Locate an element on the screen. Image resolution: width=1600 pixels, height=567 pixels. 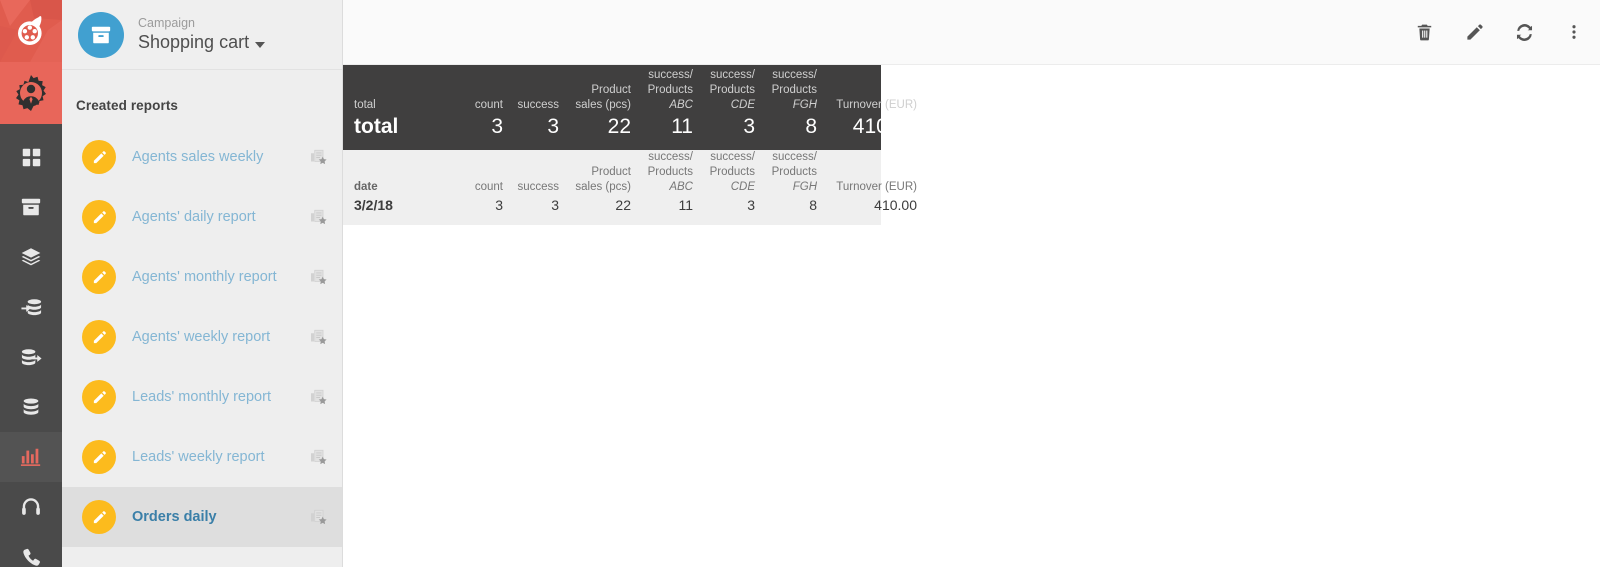
archive-box-icon is located at coordinates (101, 34).